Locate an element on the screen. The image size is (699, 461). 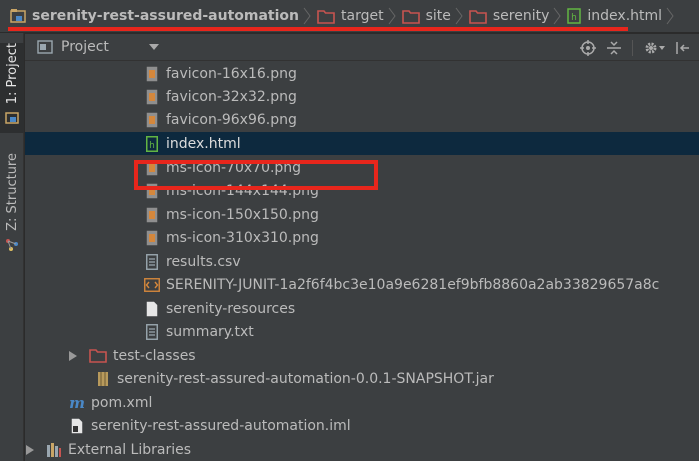
tree-item-file: ms-icon-150x150.png is located at coordinates (362, 214).